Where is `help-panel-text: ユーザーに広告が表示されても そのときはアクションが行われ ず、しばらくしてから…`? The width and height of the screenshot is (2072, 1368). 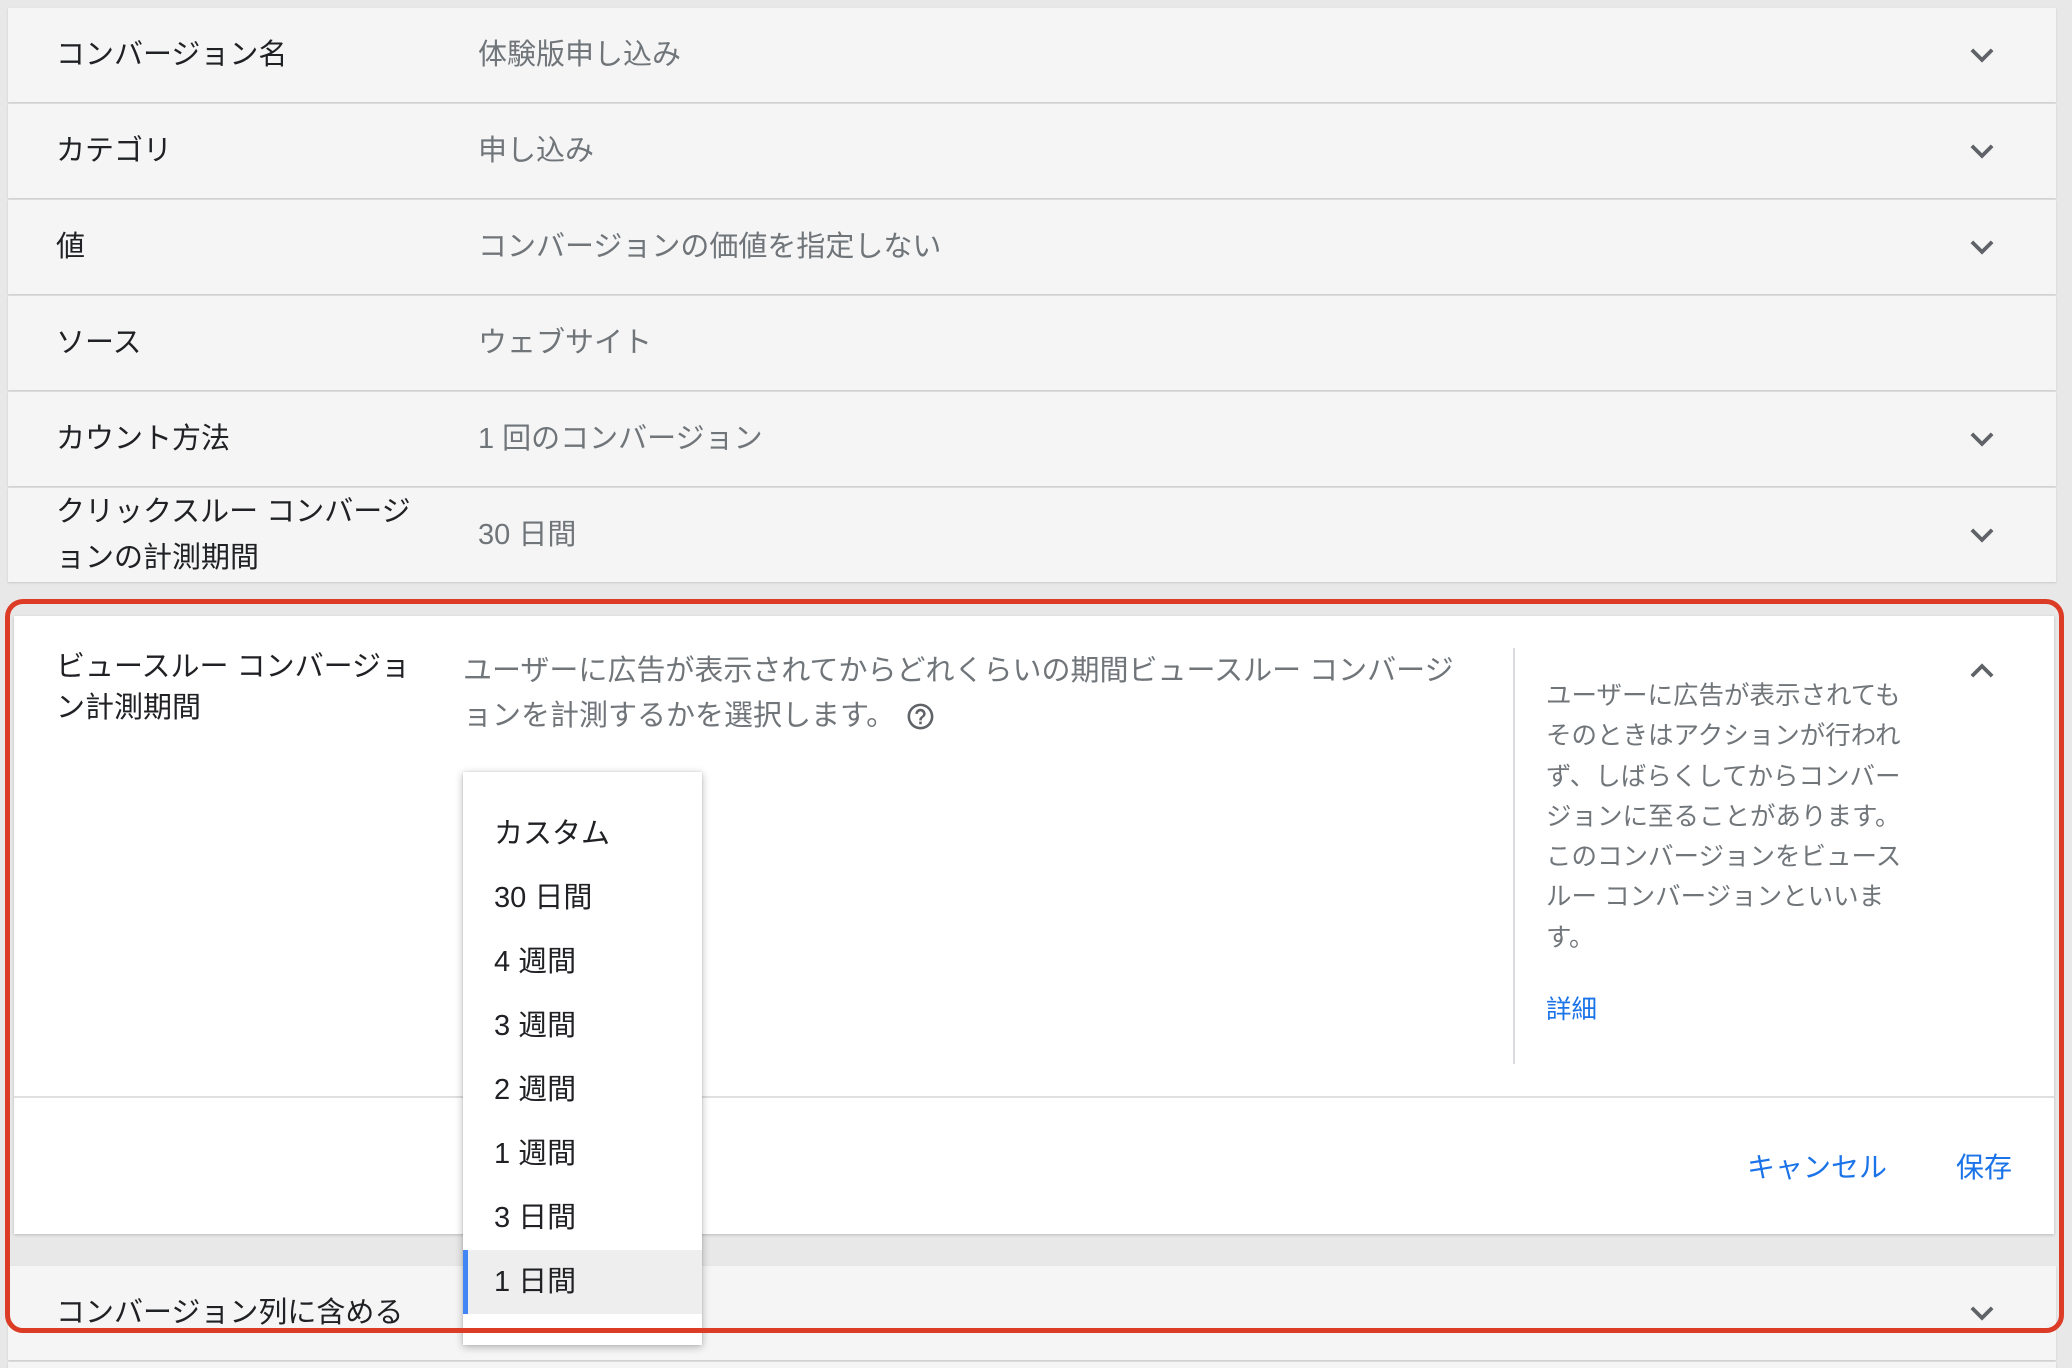
help-panel-text: ユーザーに広告が表示されても そのときはアクションが行われ ず、しばらくしてから… is located at coordinates (1723, 817).